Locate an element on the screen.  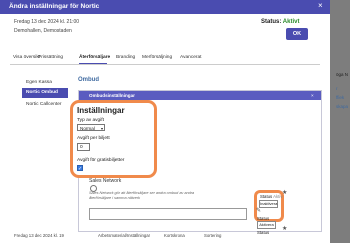
tab-advanced: Avancerat is located at coordinates (191, 57).